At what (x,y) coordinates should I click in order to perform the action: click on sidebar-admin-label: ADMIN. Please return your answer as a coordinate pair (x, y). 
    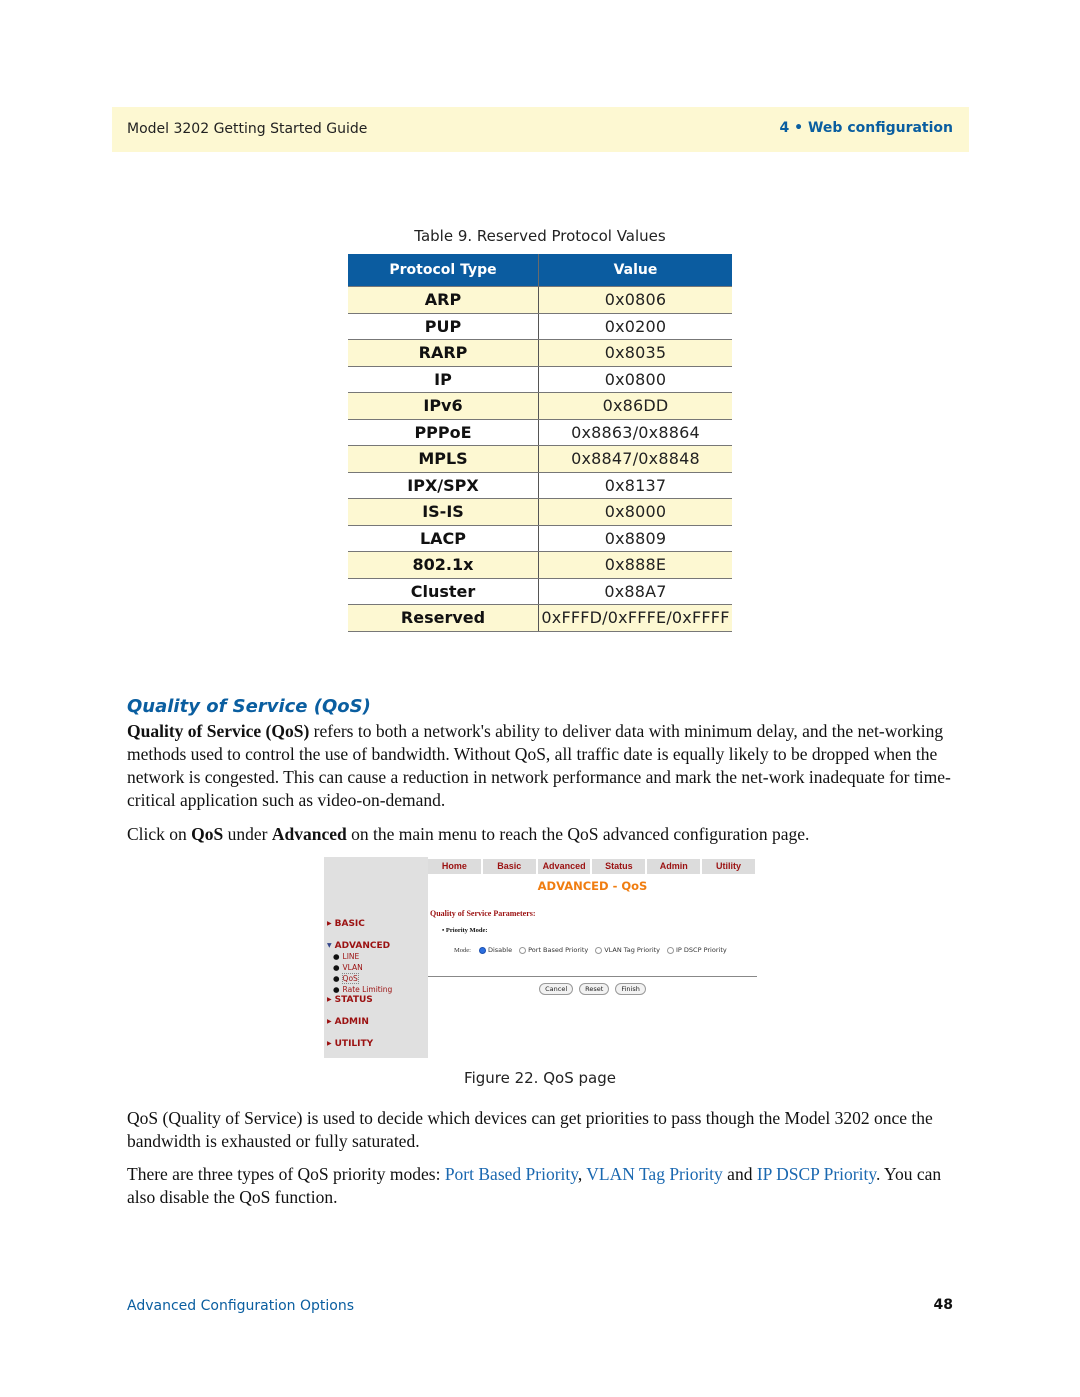
    Looking at the image, I should click on (351, 1022).